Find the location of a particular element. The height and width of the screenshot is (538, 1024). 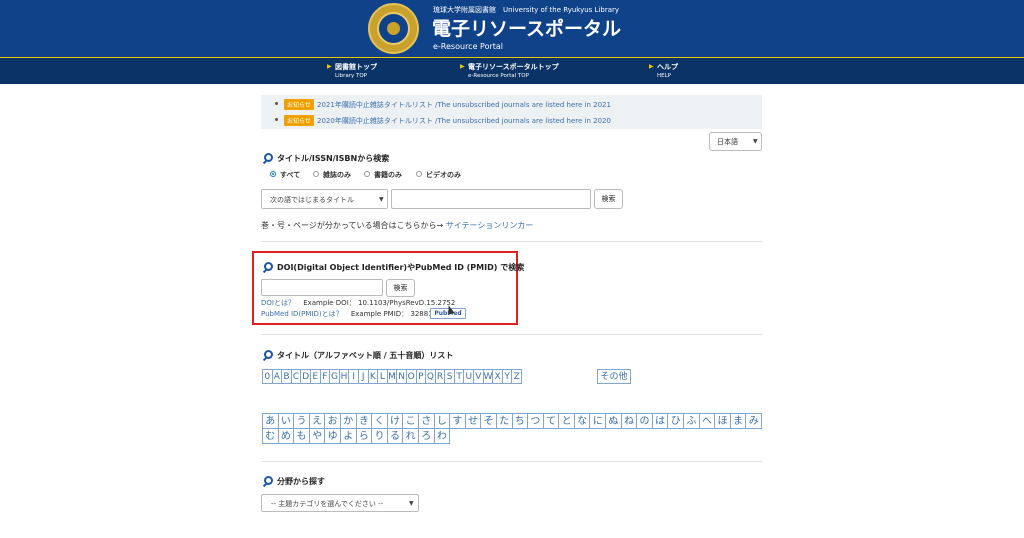

kana-index-button: さ is located at coordinates (426, 421).